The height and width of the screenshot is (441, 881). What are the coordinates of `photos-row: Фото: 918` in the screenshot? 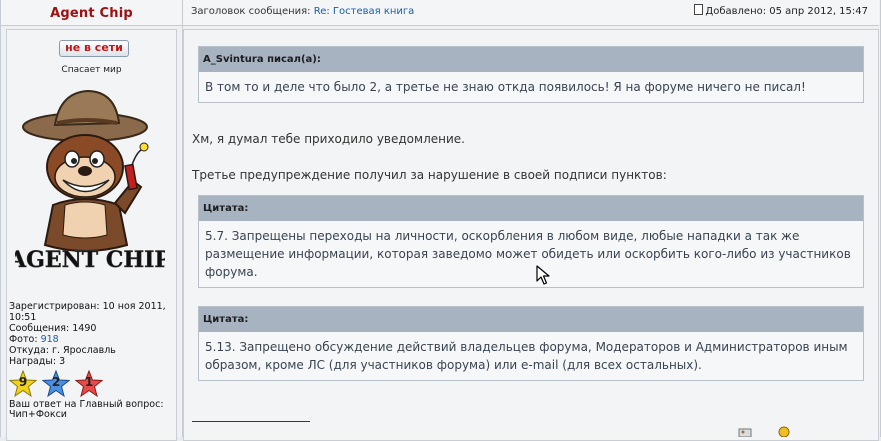 It's located at (34, 339).